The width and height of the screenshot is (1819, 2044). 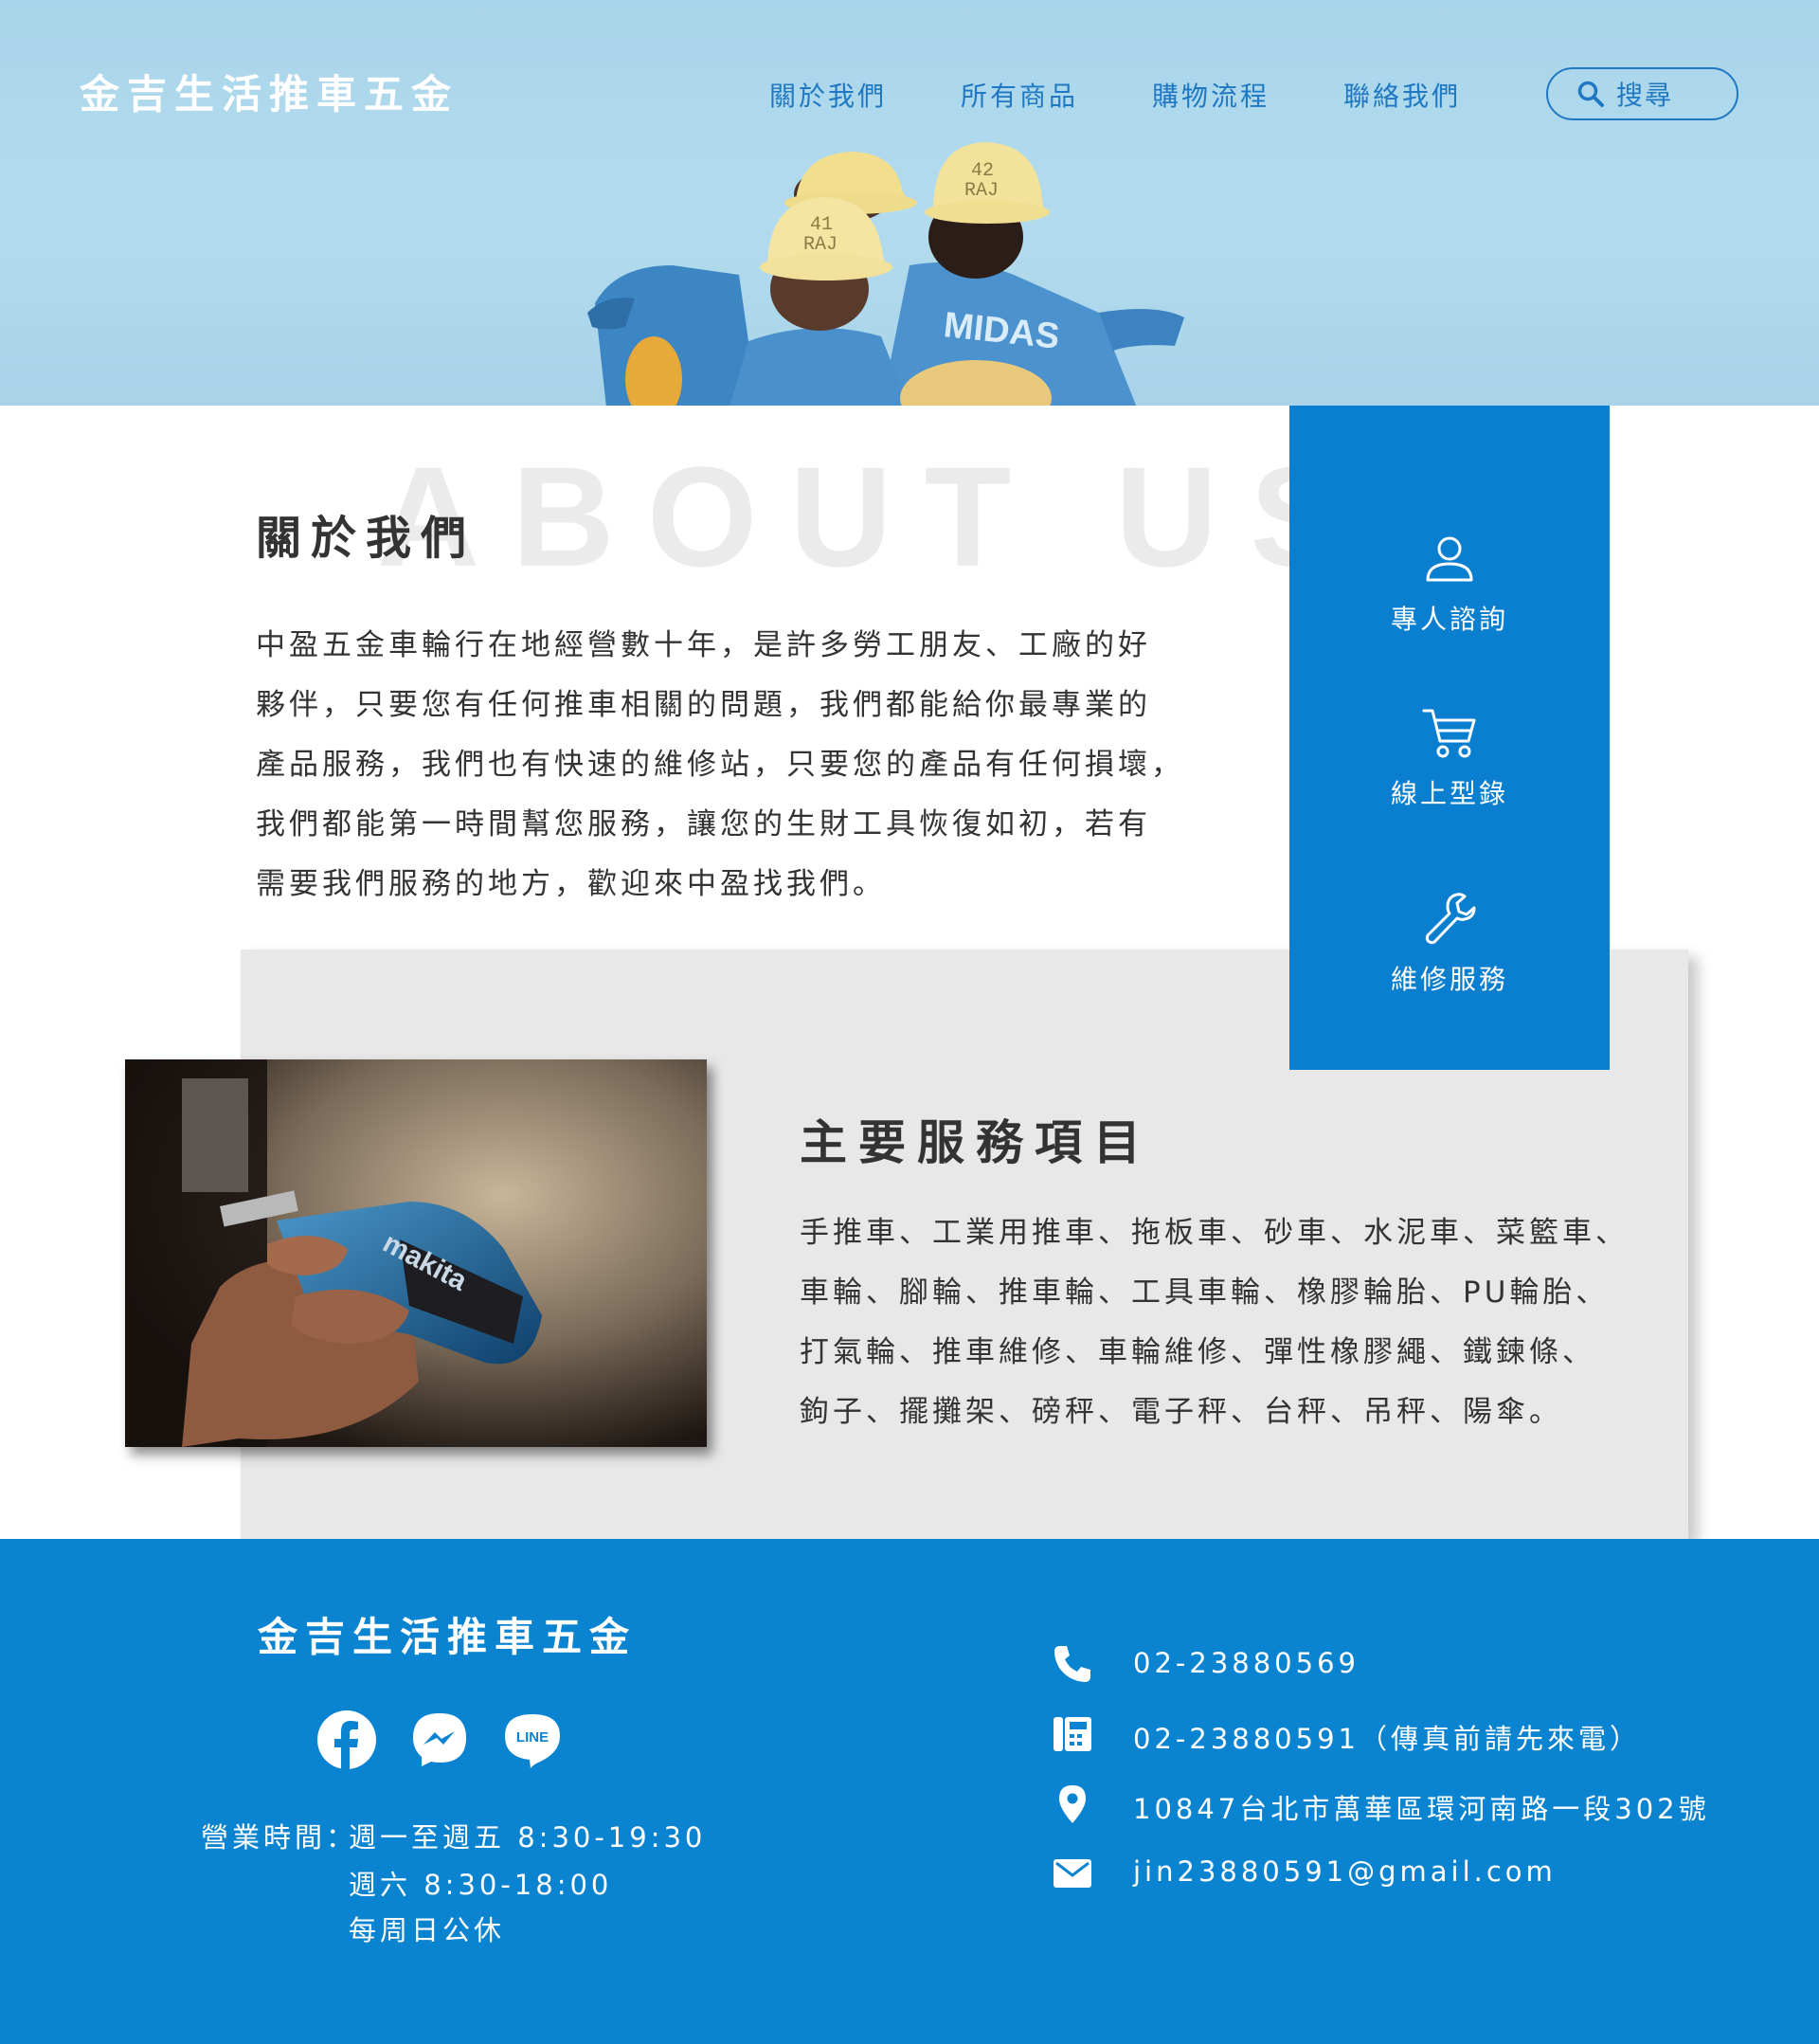 I want to click on nav-shopping-process: 購物流程, so click(x=1211, y=95).